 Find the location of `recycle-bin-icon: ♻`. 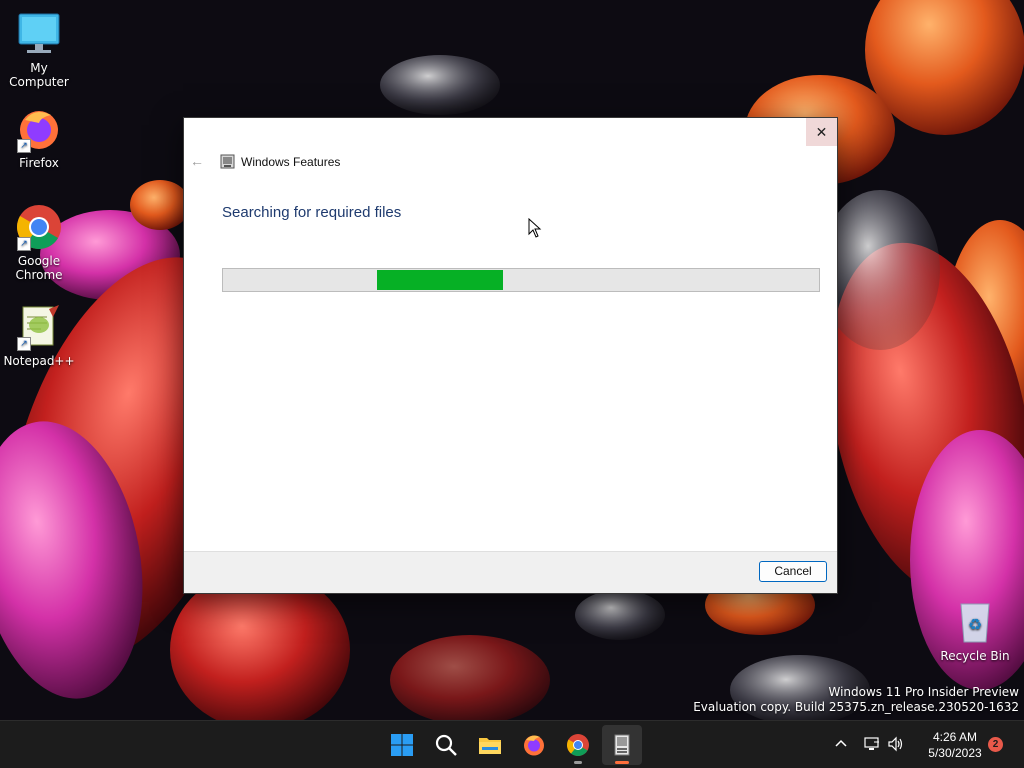

recycle-bin-icon: ♻ is located at coordinates (975, 622).